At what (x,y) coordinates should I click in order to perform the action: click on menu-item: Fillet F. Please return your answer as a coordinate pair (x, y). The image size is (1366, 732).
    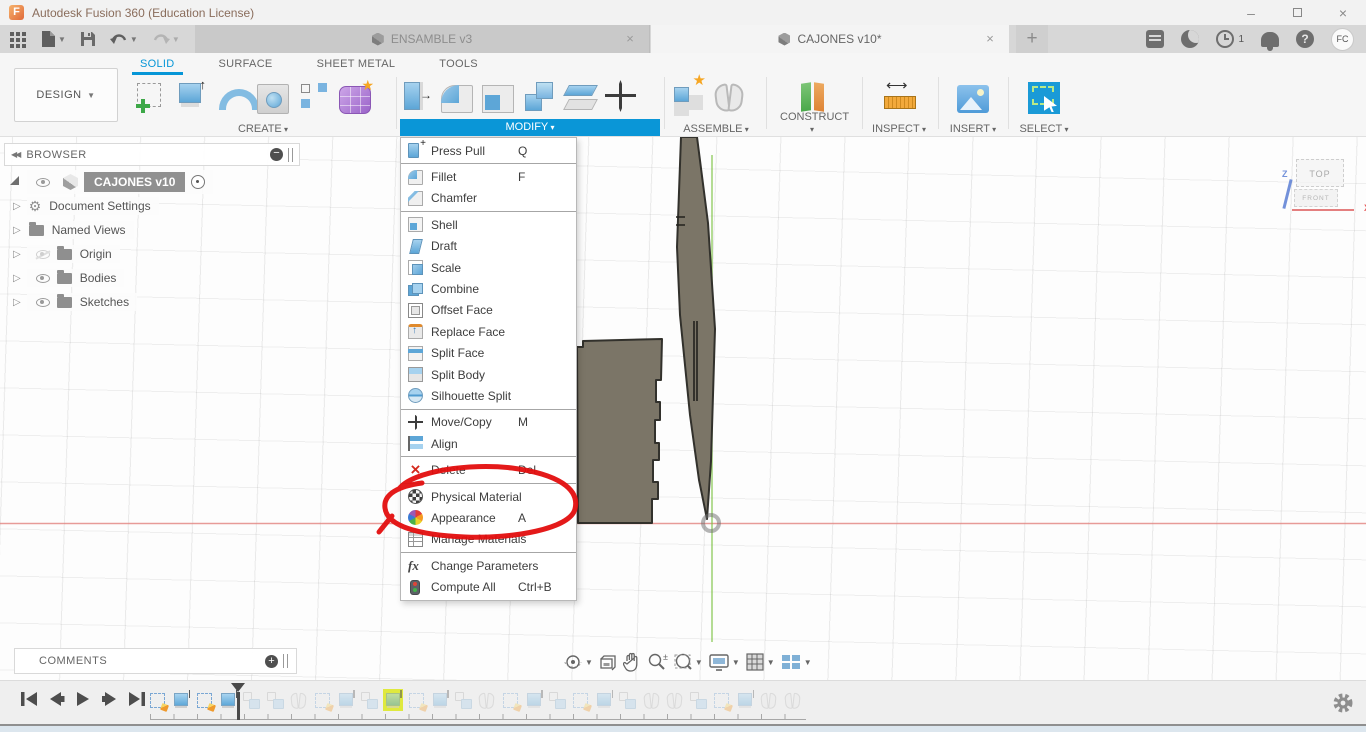
    Looking at the image, I should click on (488, 176).